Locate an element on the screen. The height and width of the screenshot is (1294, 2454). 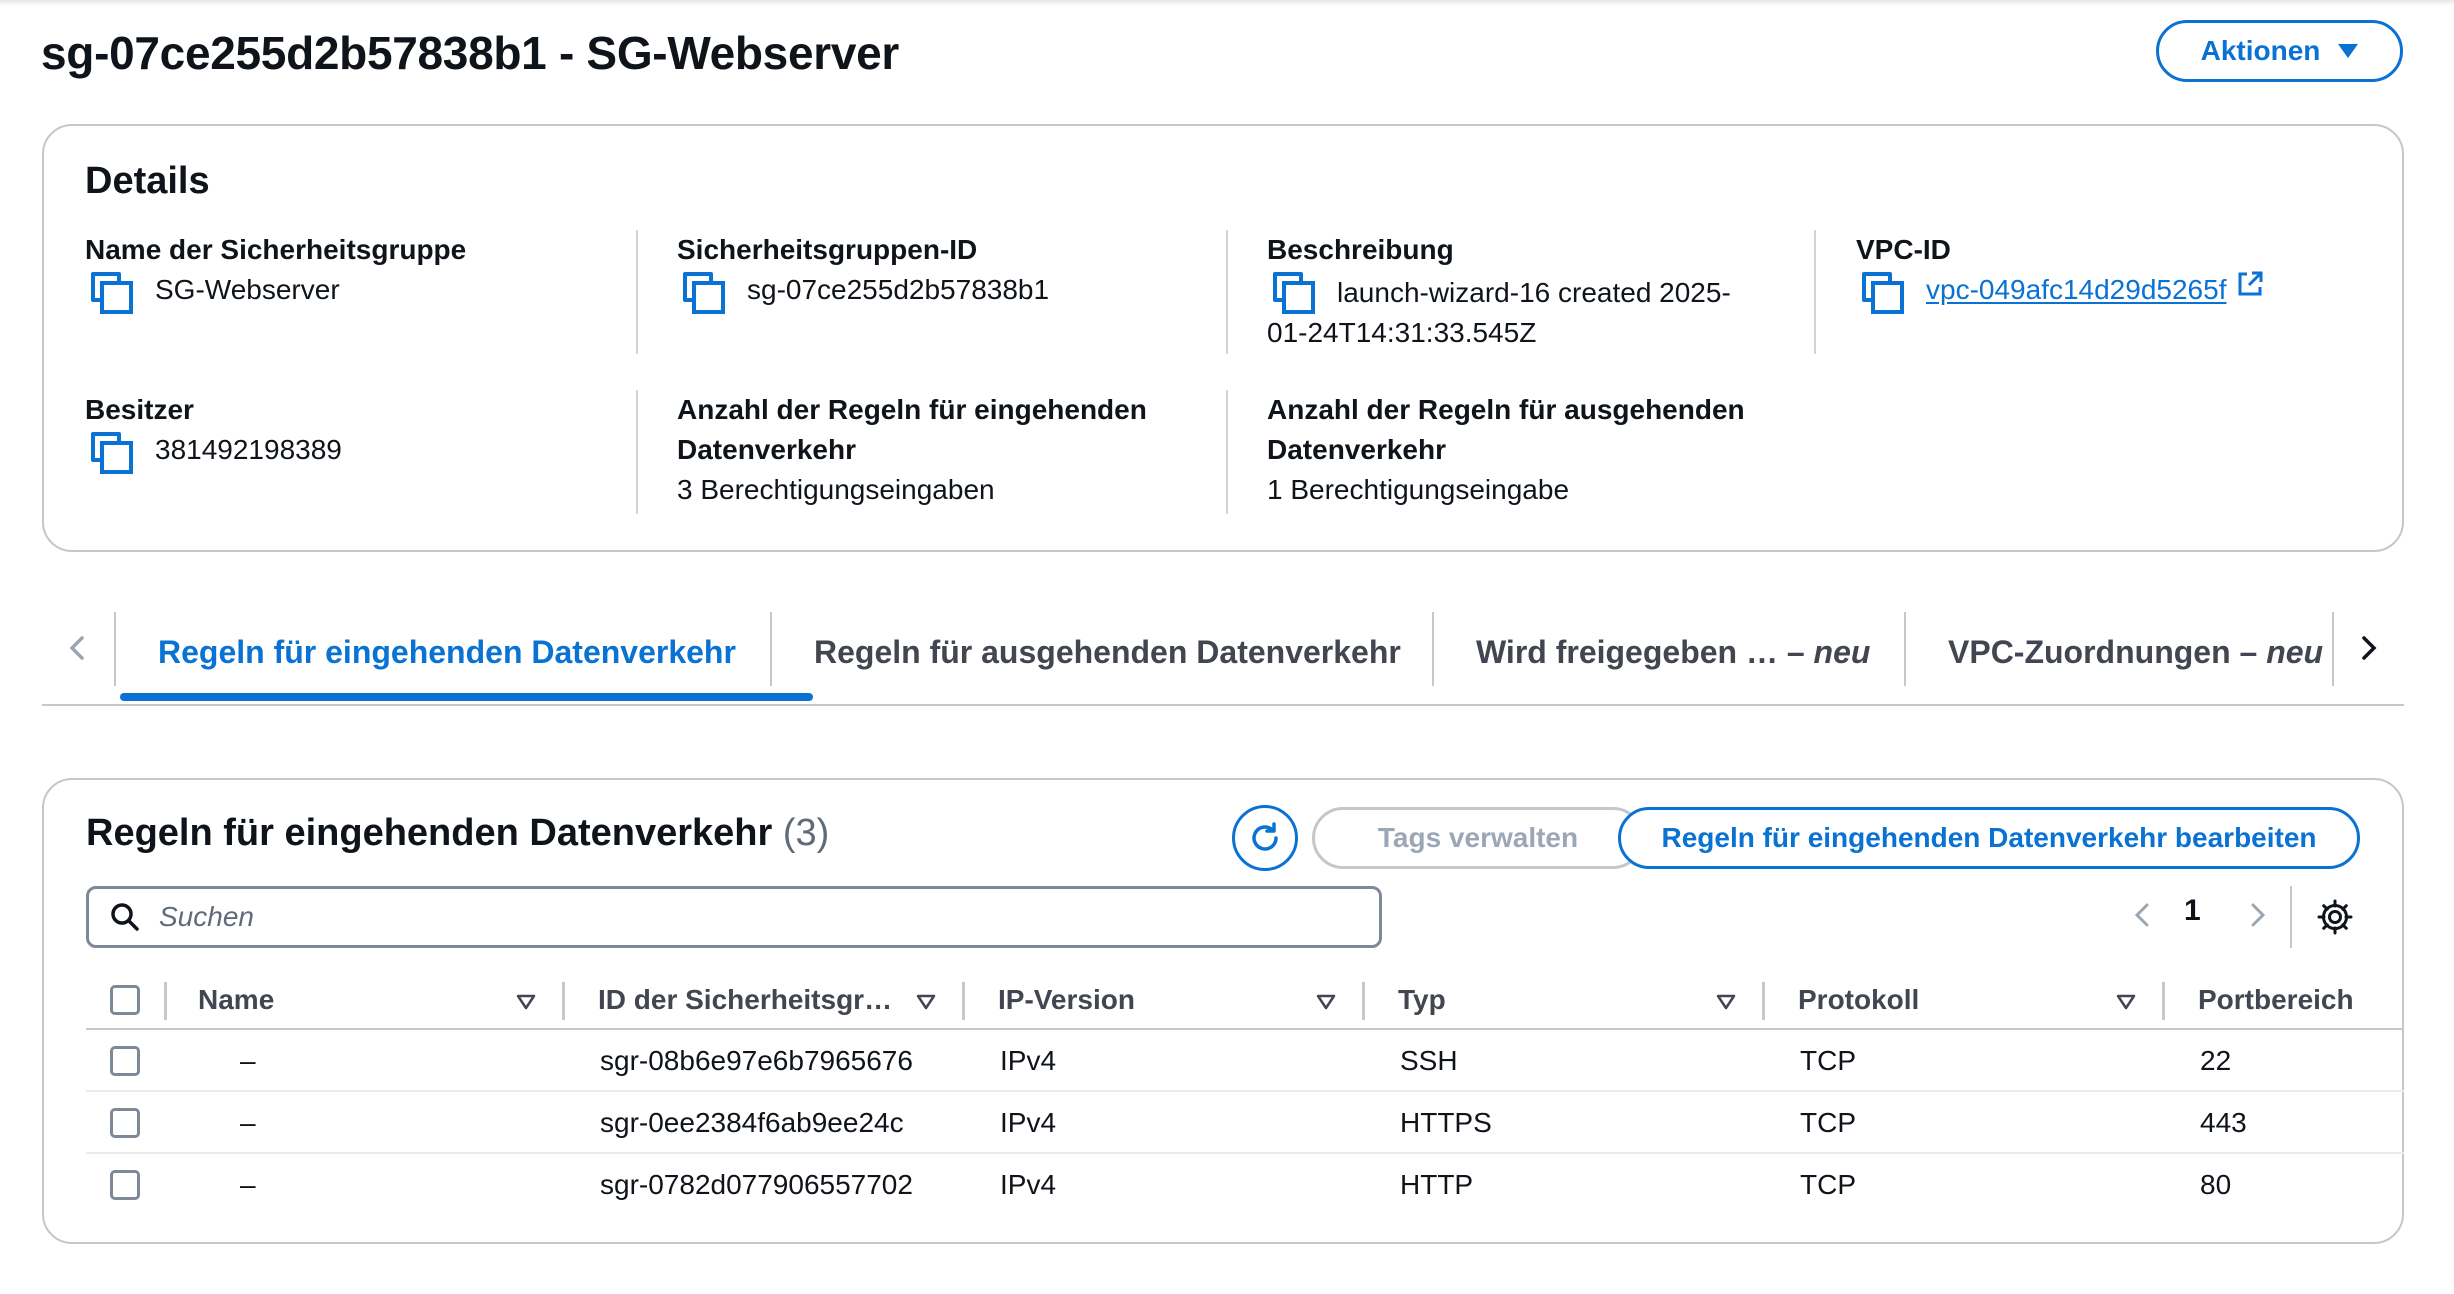
table-row: – sgr-08b6e97e6b7965676 IPv4 SSH TCP 22 is located at coordinates (1245, 1061).